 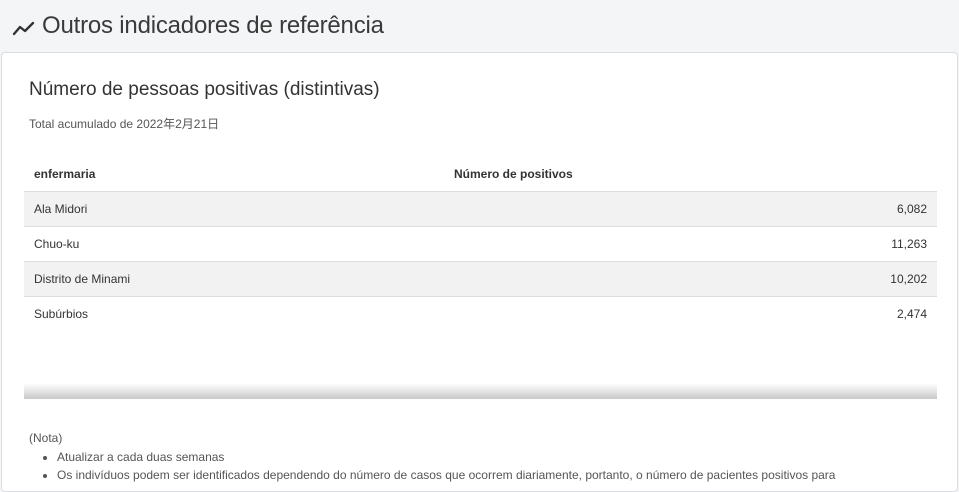 What do you see at coordinates (24, 28) in the screenshot?
I see `trending-line-icon` at bounding box center [24, 28].